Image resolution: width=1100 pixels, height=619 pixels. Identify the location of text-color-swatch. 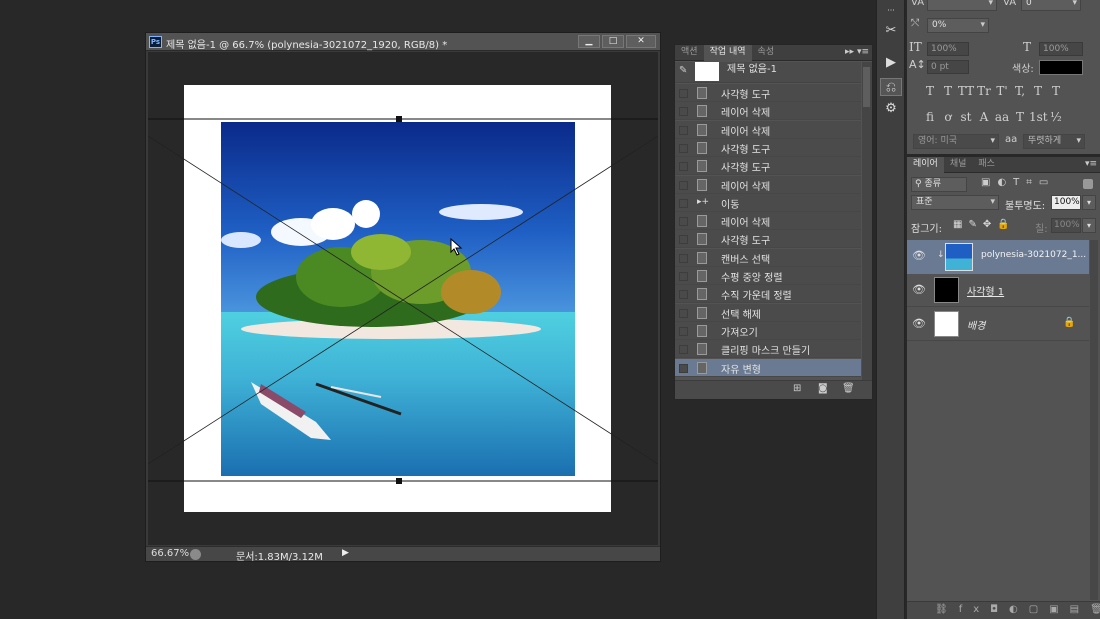
(1061, 67).